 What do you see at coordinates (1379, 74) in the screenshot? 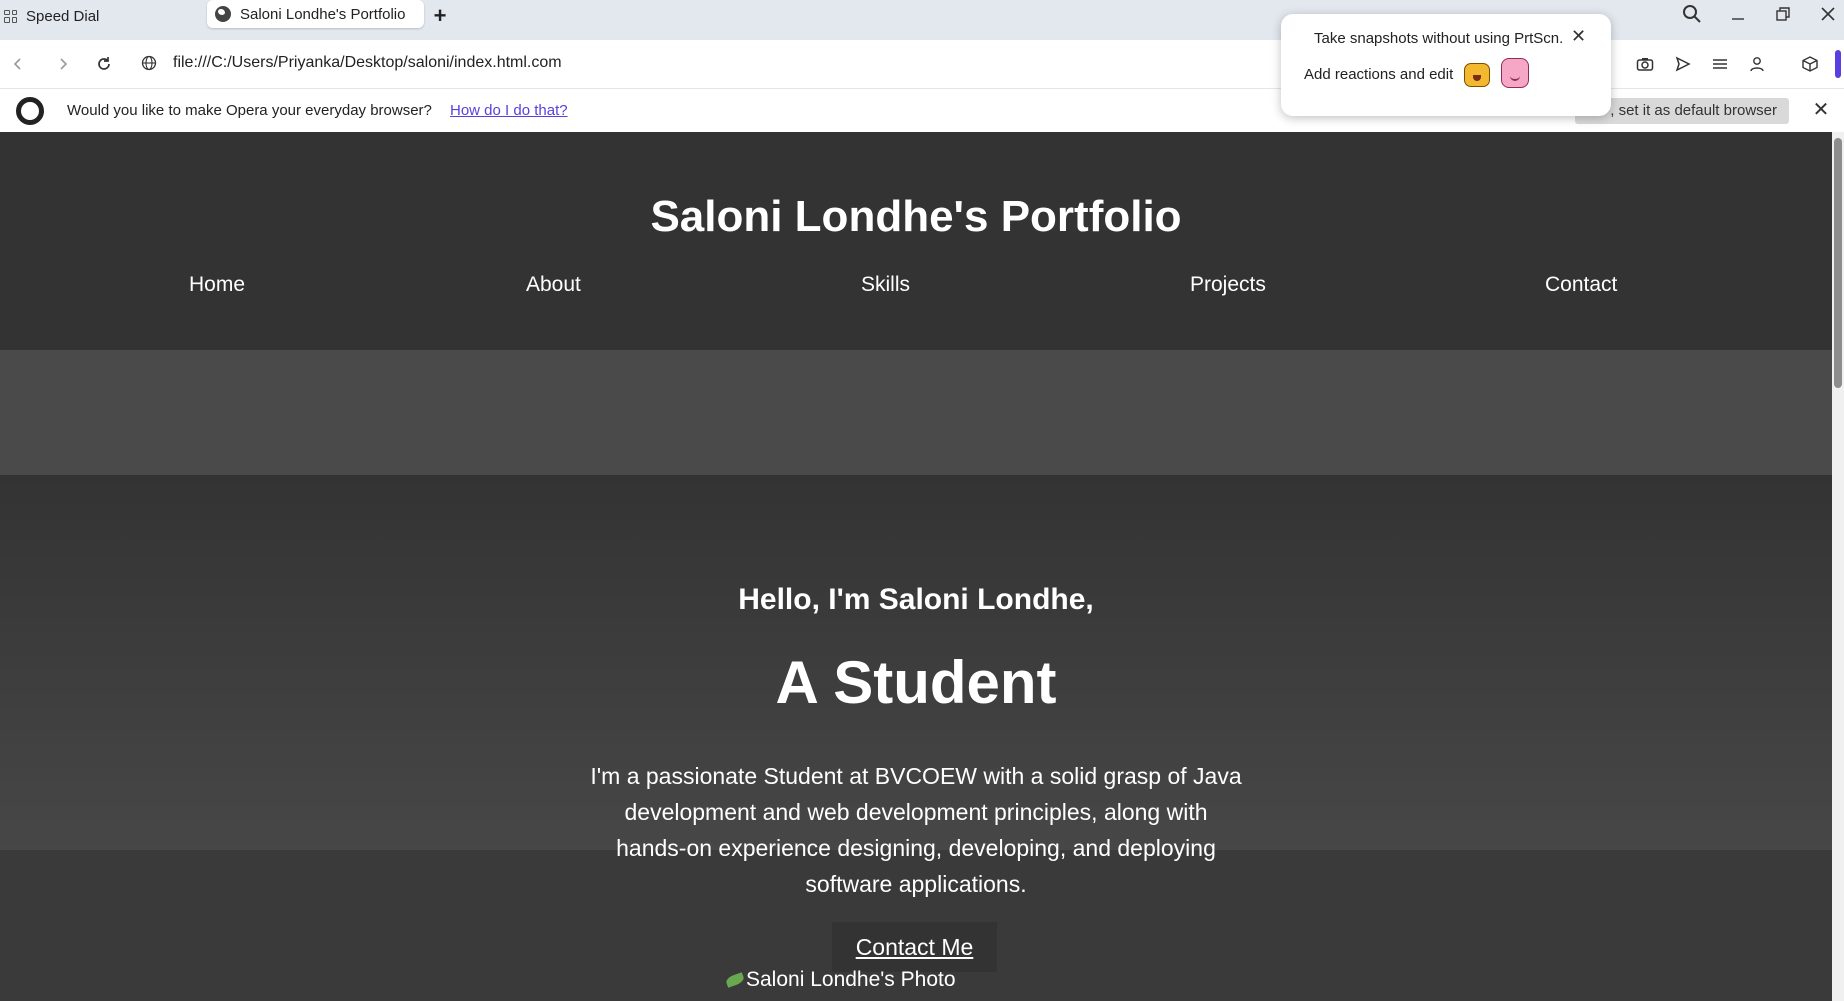
I see `popup-submessage: Add reactions and edit` at bounding box center [1379, 74].